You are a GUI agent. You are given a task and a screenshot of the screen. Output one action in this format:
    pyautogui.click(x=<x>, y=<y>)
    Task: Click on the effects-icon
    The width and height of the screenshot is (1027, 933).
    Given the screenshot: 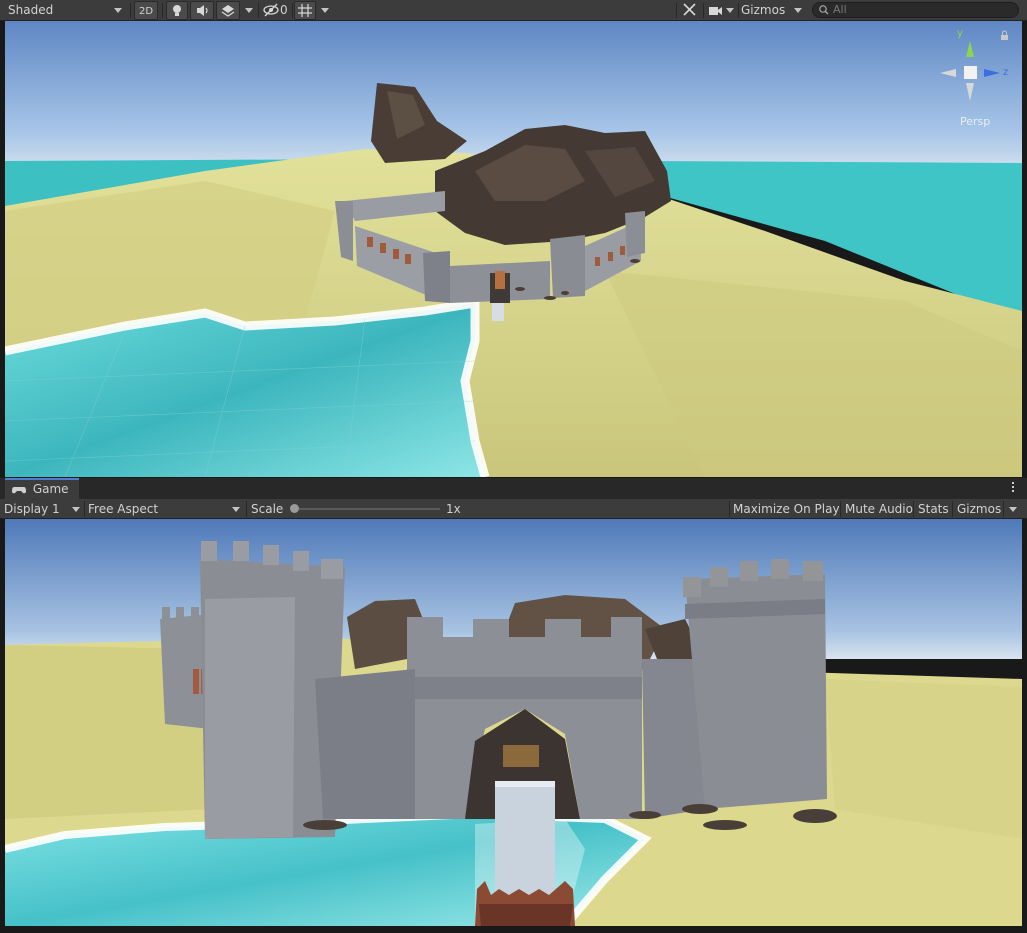 What is the action you would take?
    pyautogui.click(x=228, y=11)
    